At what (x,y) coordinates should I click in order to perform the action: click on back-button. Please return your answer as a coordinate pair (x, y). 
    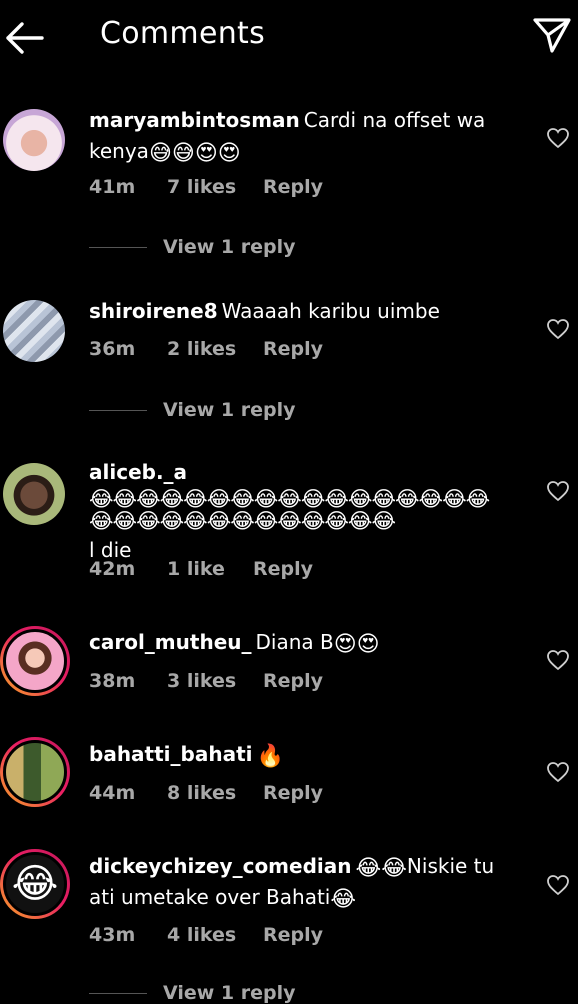
    Looking at the image, I should click on (24, 38).